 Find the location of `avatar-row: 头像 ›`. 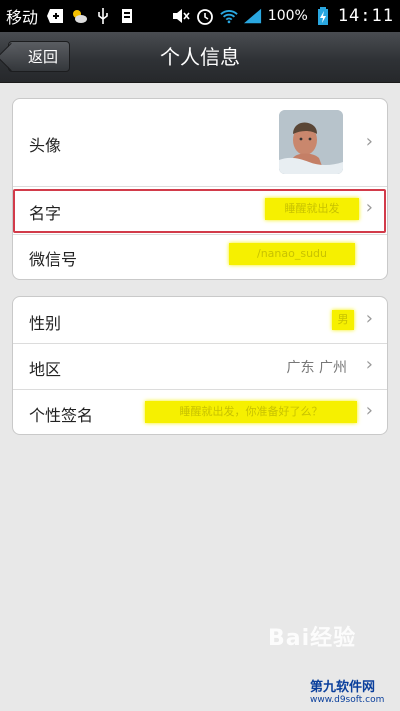

avatar-row: 头像 › is located at coordinates (200, 142).